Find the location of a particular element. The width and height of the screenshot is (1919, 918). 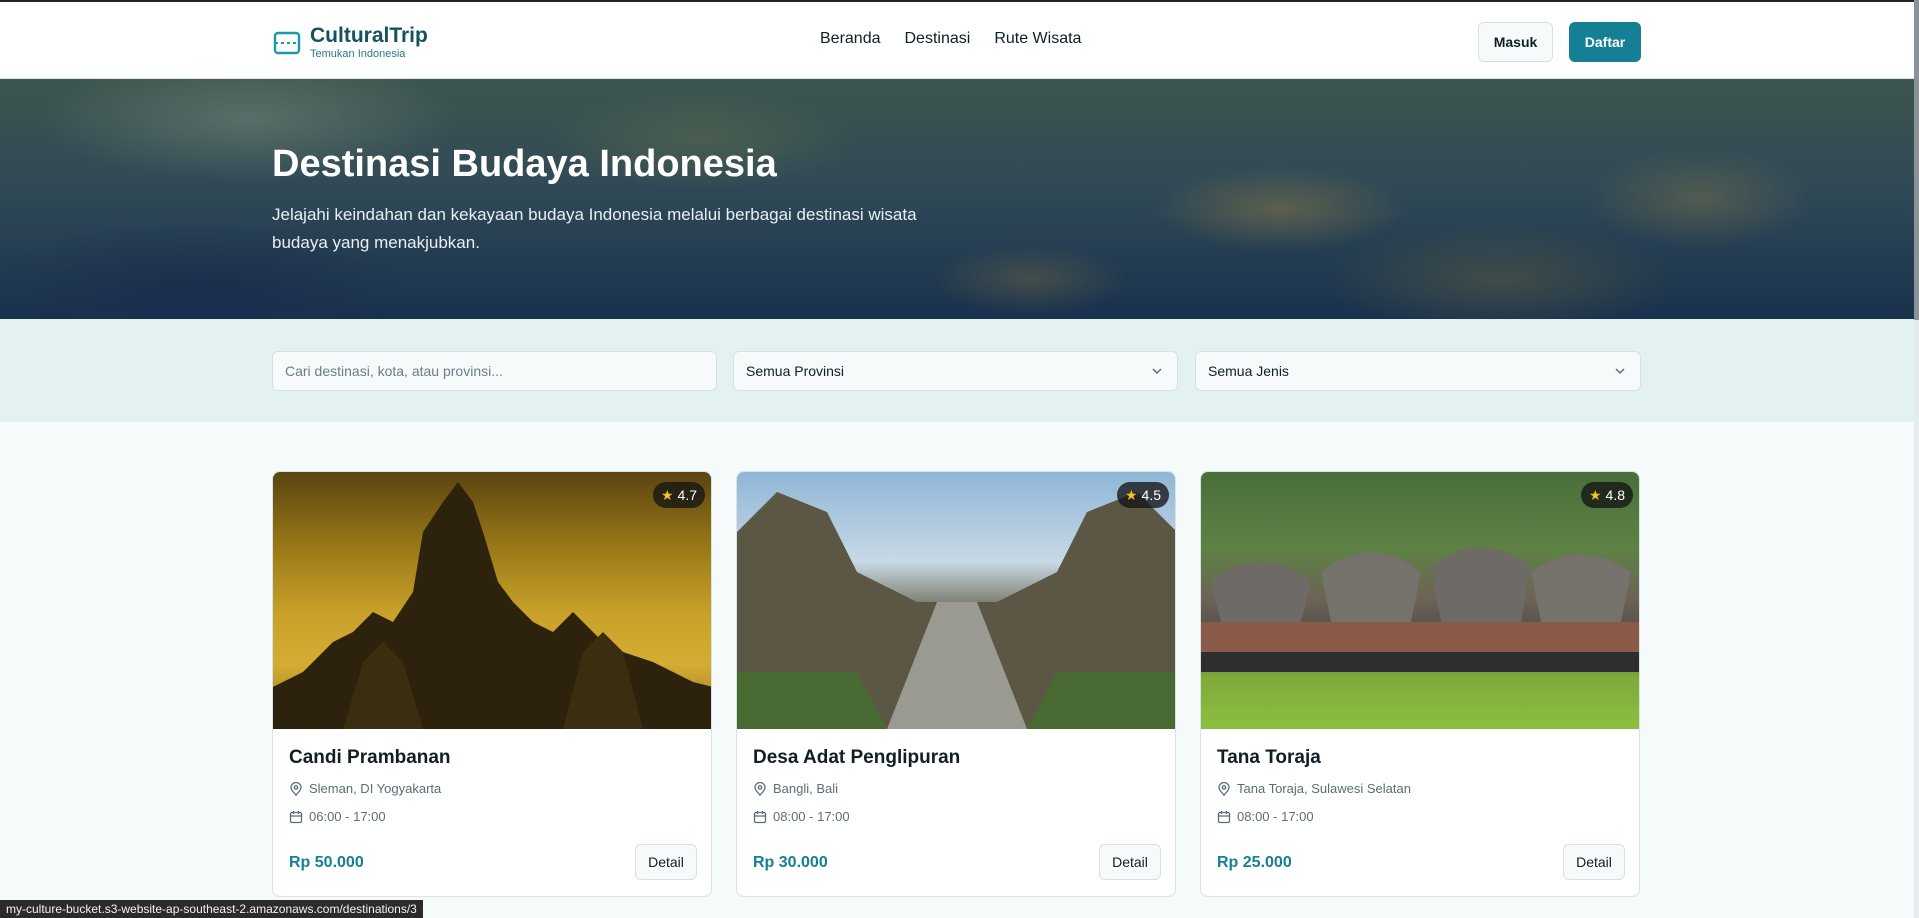

nav-link-beranda: Beranda is located at coordinates (850, 39).